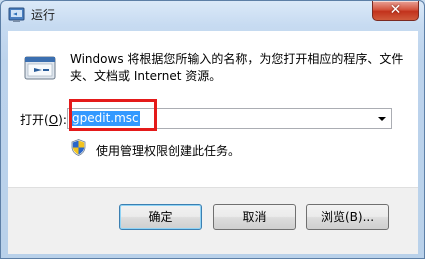 This screenshot has width=425, height=259. I want to click on uac-shield-icon, so click(78, 147).